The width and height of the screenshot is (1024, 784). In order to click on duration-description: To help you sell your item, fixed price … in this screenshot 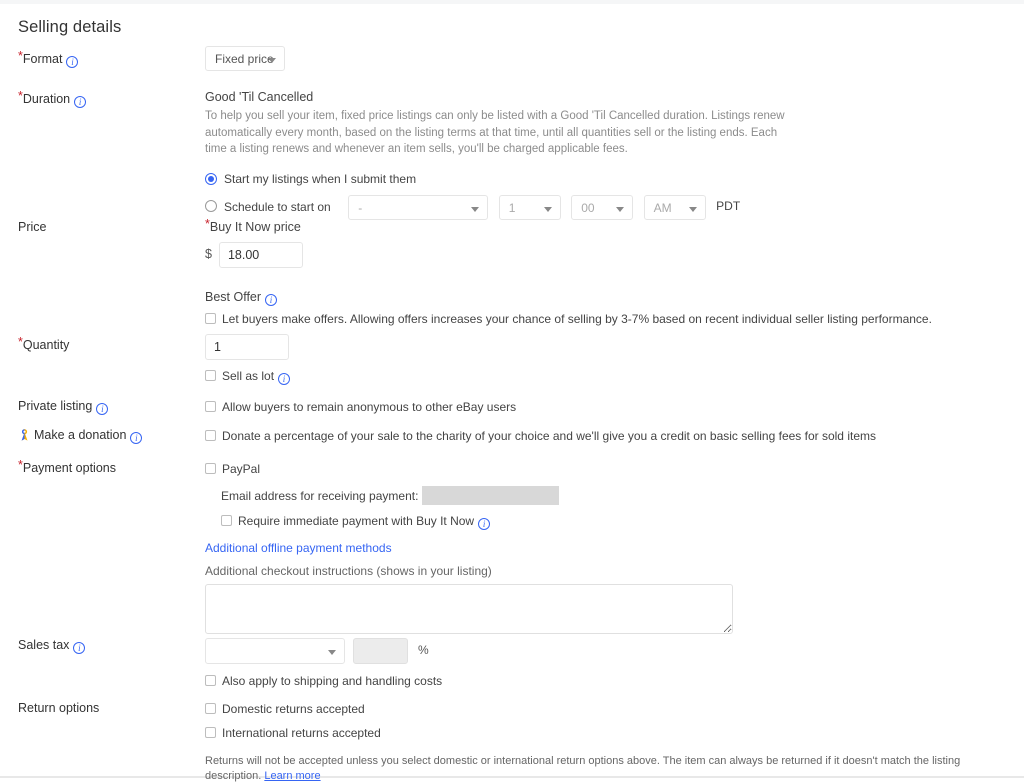, I will do `click(495, 132)`.